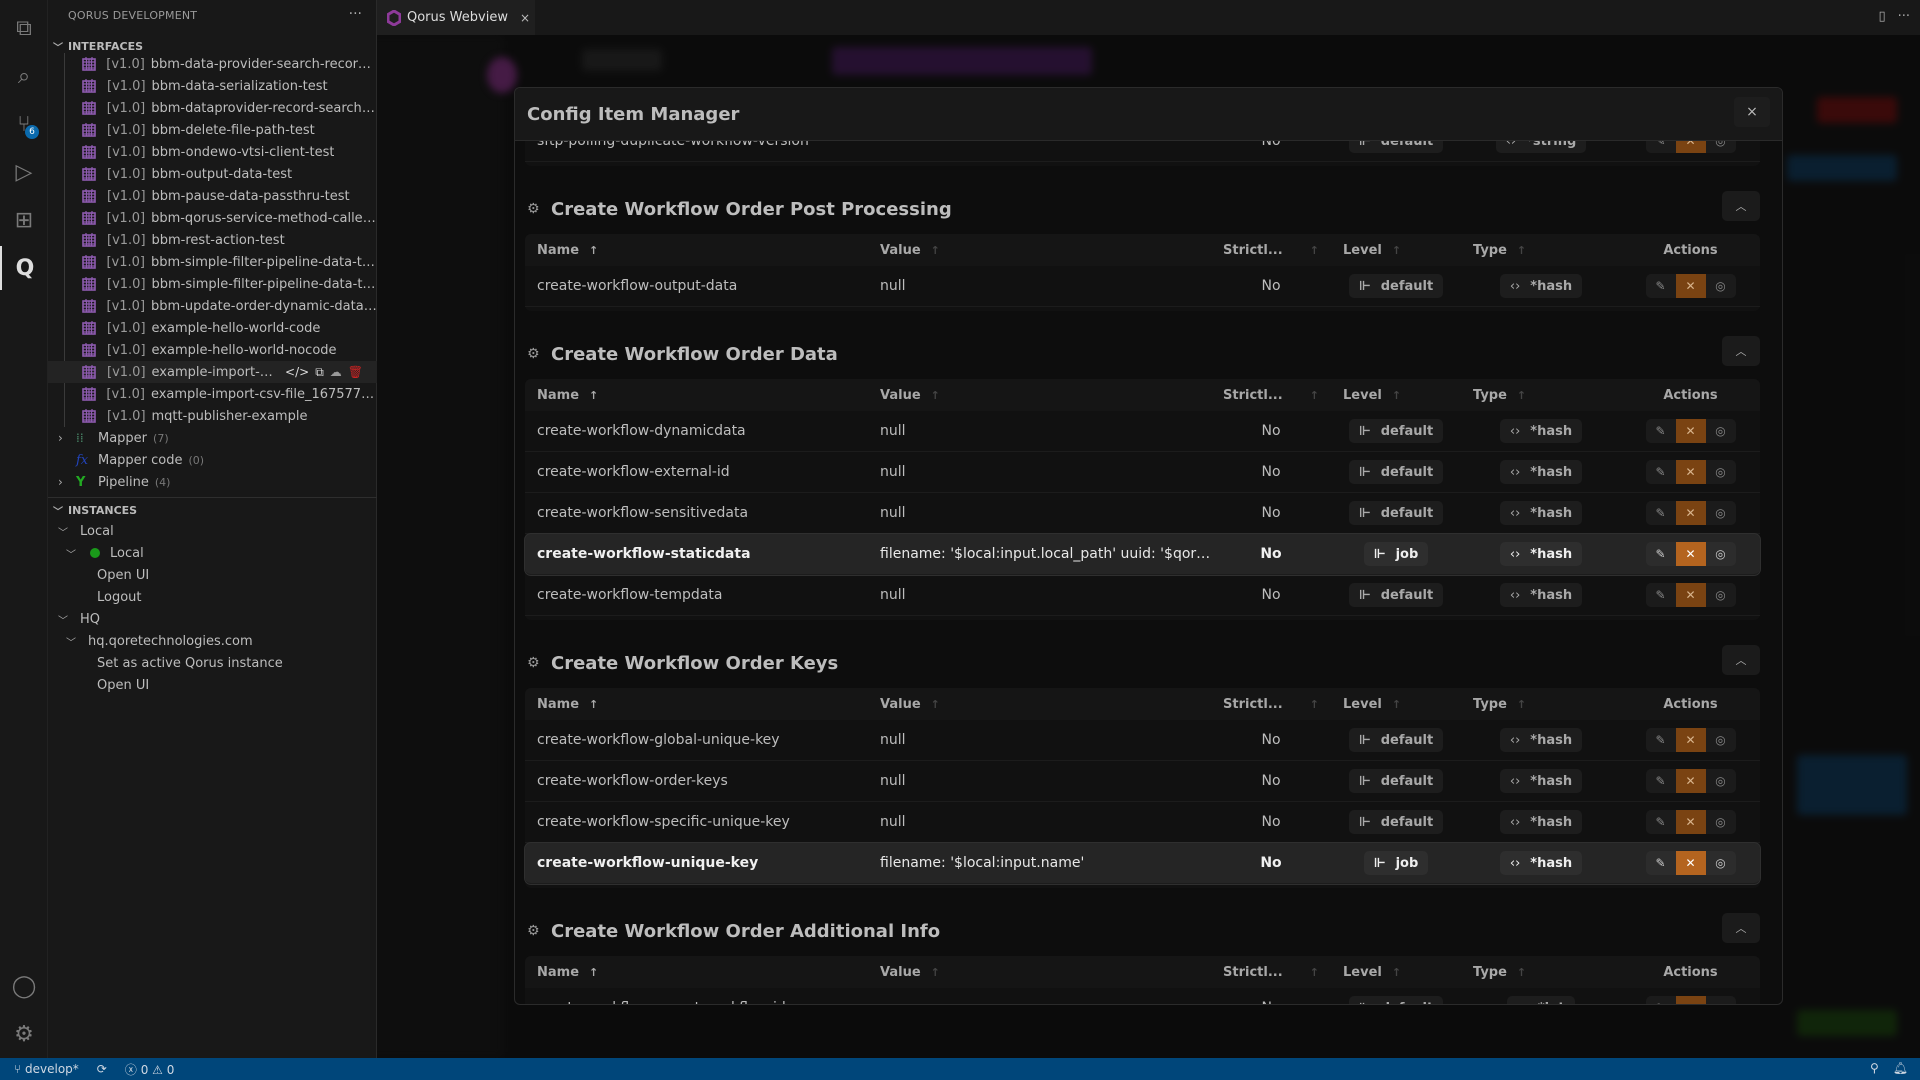 Image resolution: width=1920 pixels, height=1080 pixels. Describe the element at coordinates (319, 372) in the screenshot. I see `copy-icon: ⧉` at that location.